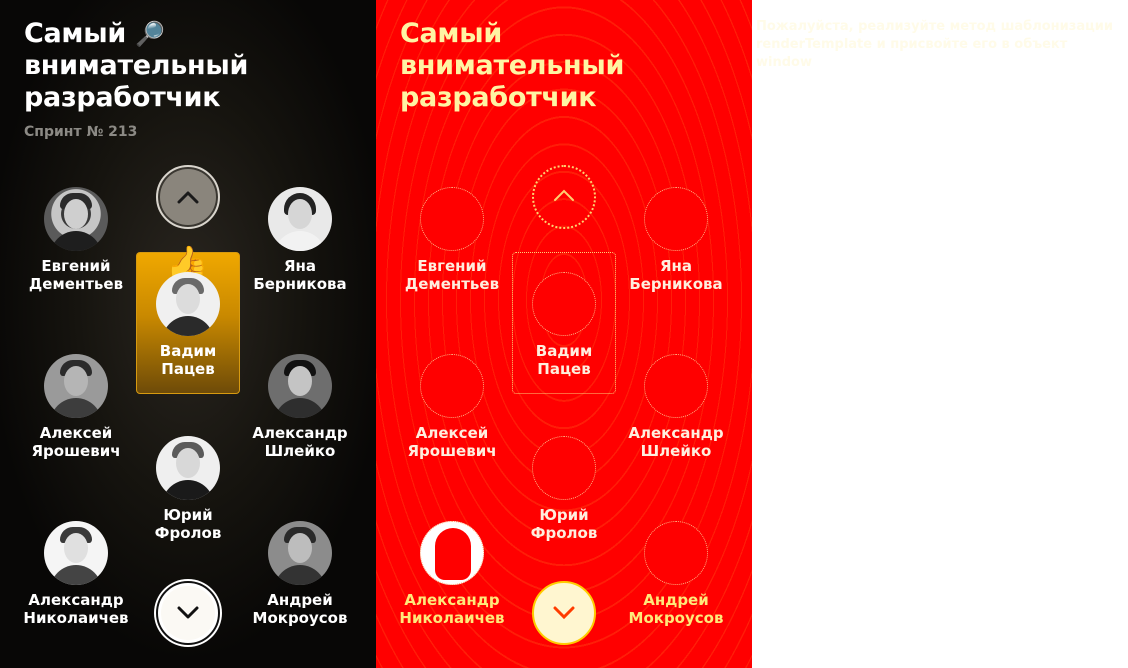 Image resolution: width=1128 pixels, height=668 pixels. I want to click on page-title: Самый 🔎 внимательный разработчик, so click(189, 66).